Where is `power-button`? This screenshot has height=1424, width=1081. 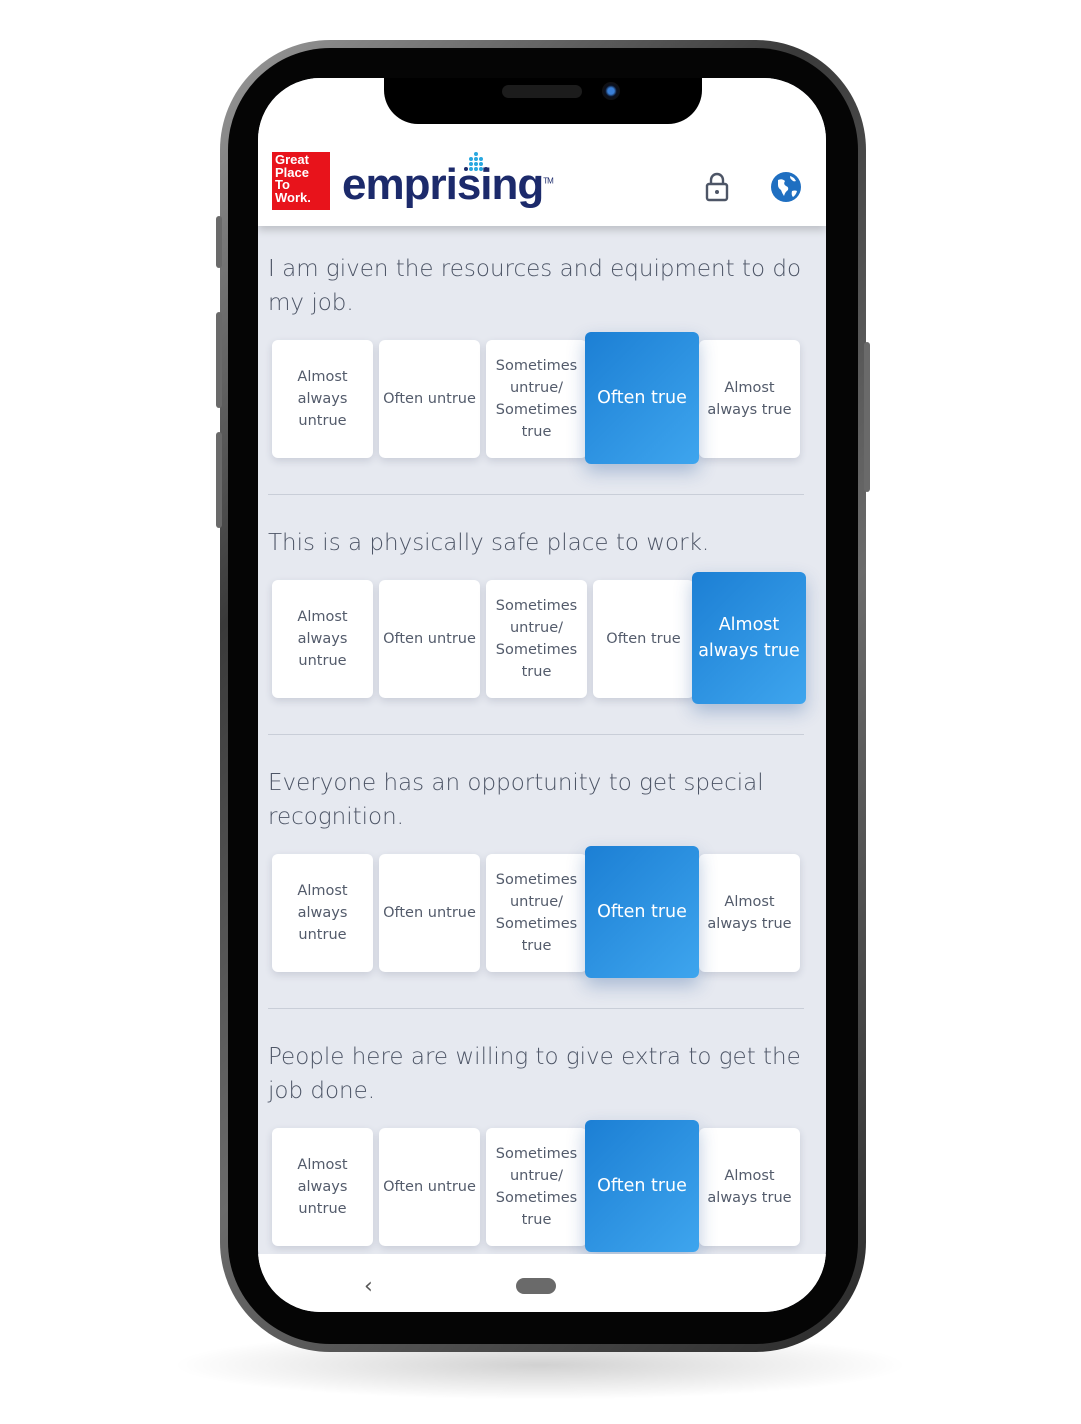
power-button is located at coordinates (867, 417).